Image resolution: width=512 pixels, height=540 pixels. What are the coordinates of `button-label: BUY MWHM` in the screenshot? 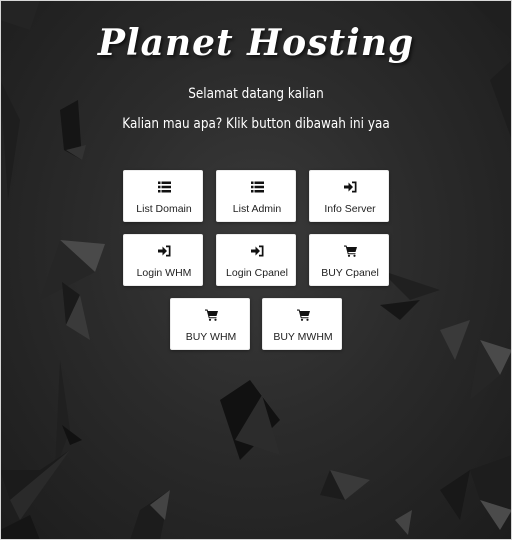 It's located at (303, 337).